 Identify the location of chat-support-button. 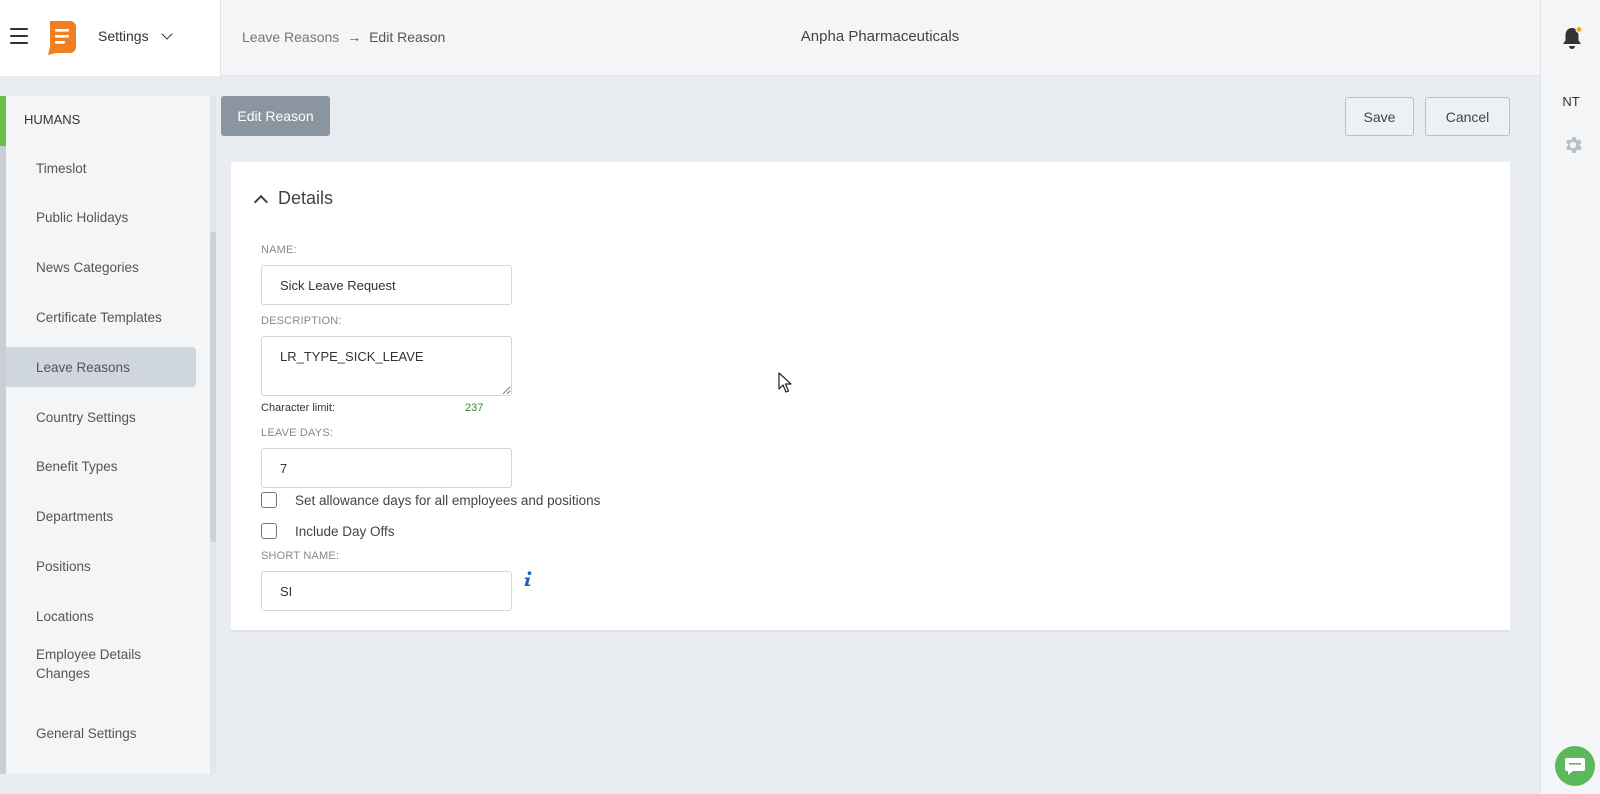
(1575, 766).